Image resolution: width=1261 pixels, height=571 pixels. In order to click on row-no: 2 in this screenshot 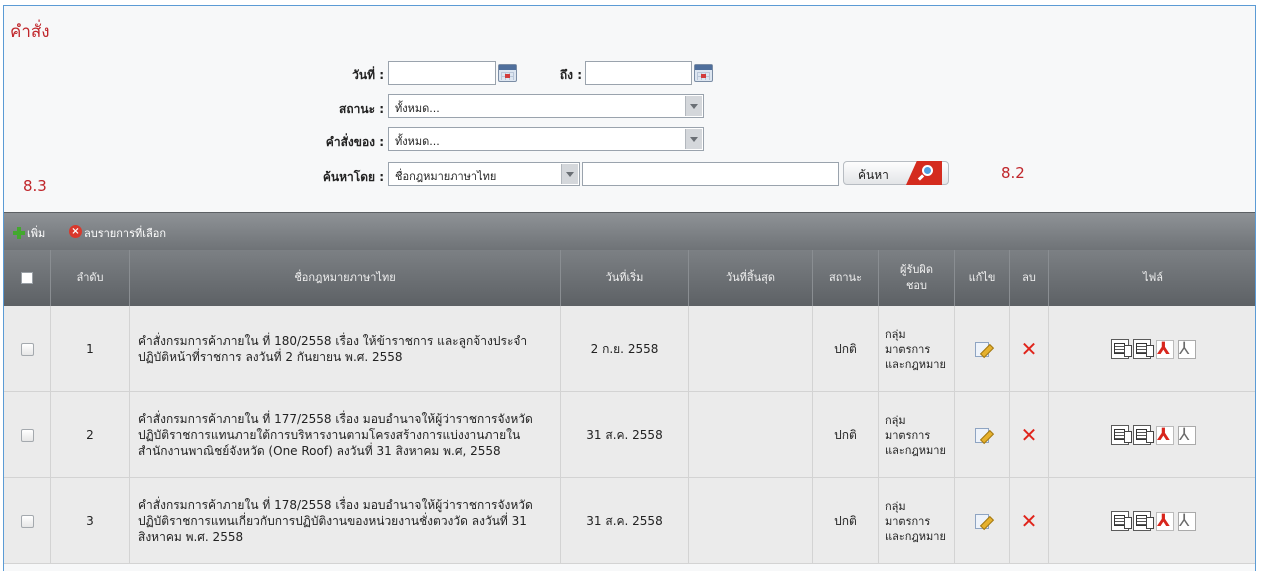, I will do `click(89, 435)`.